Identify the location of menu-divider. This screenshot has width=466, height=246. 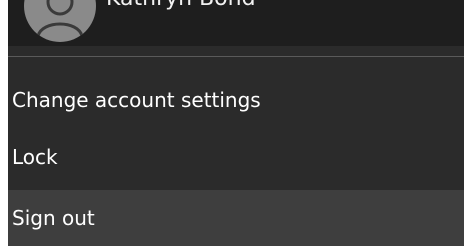
(236, 56).